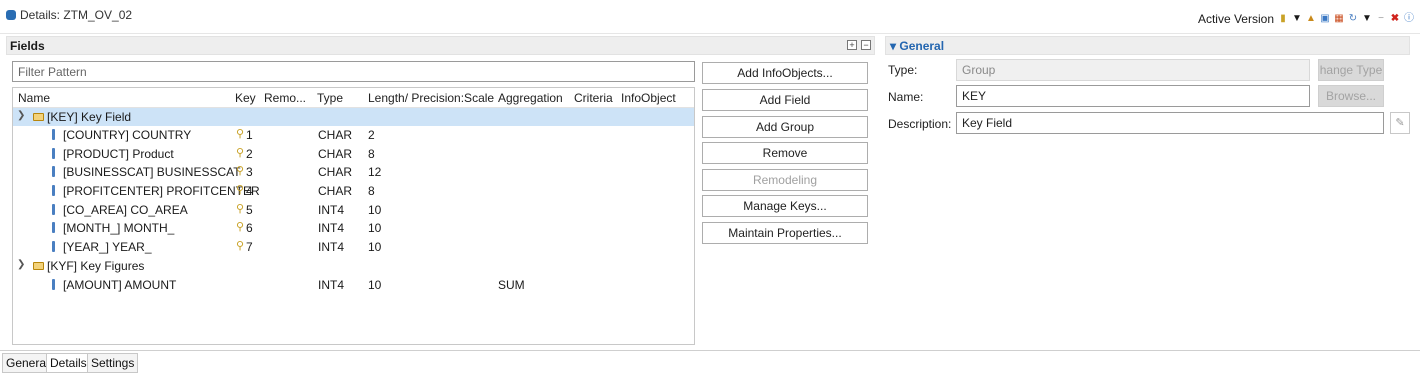  I want to click on type-label: Type:, so click(903, 70).